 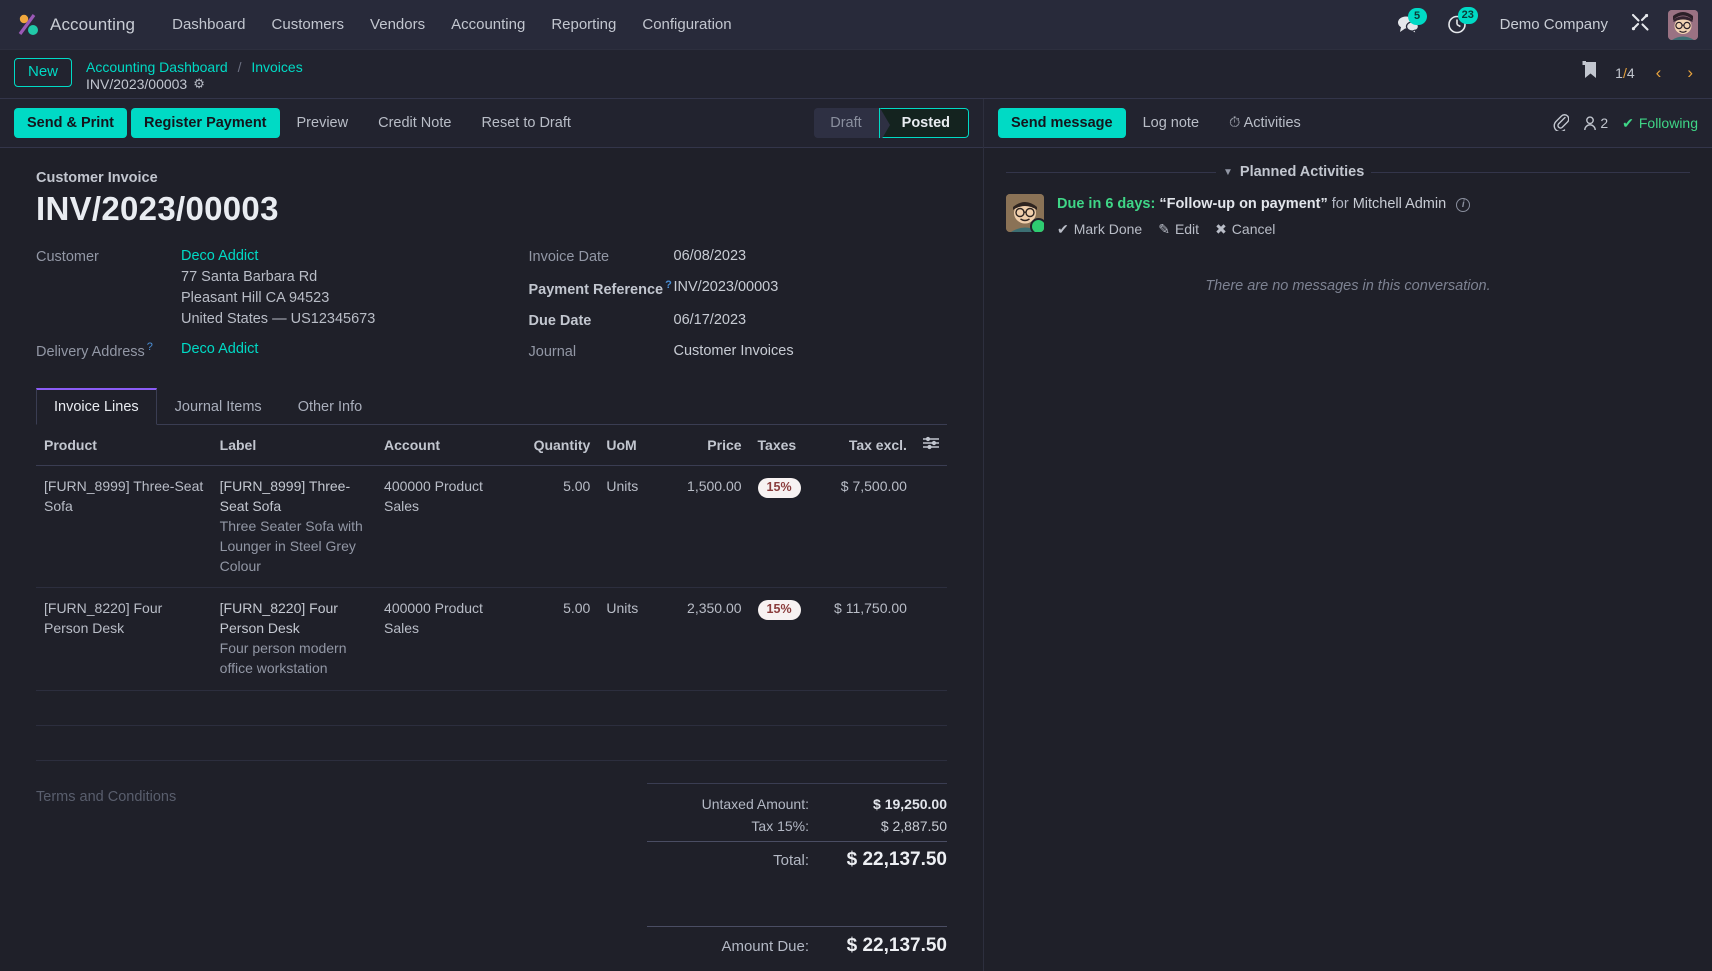 What do you see at coordinates (1561, 123) in the screenshot?
I see `attachment-icon` at bounding box center [1561, 123].